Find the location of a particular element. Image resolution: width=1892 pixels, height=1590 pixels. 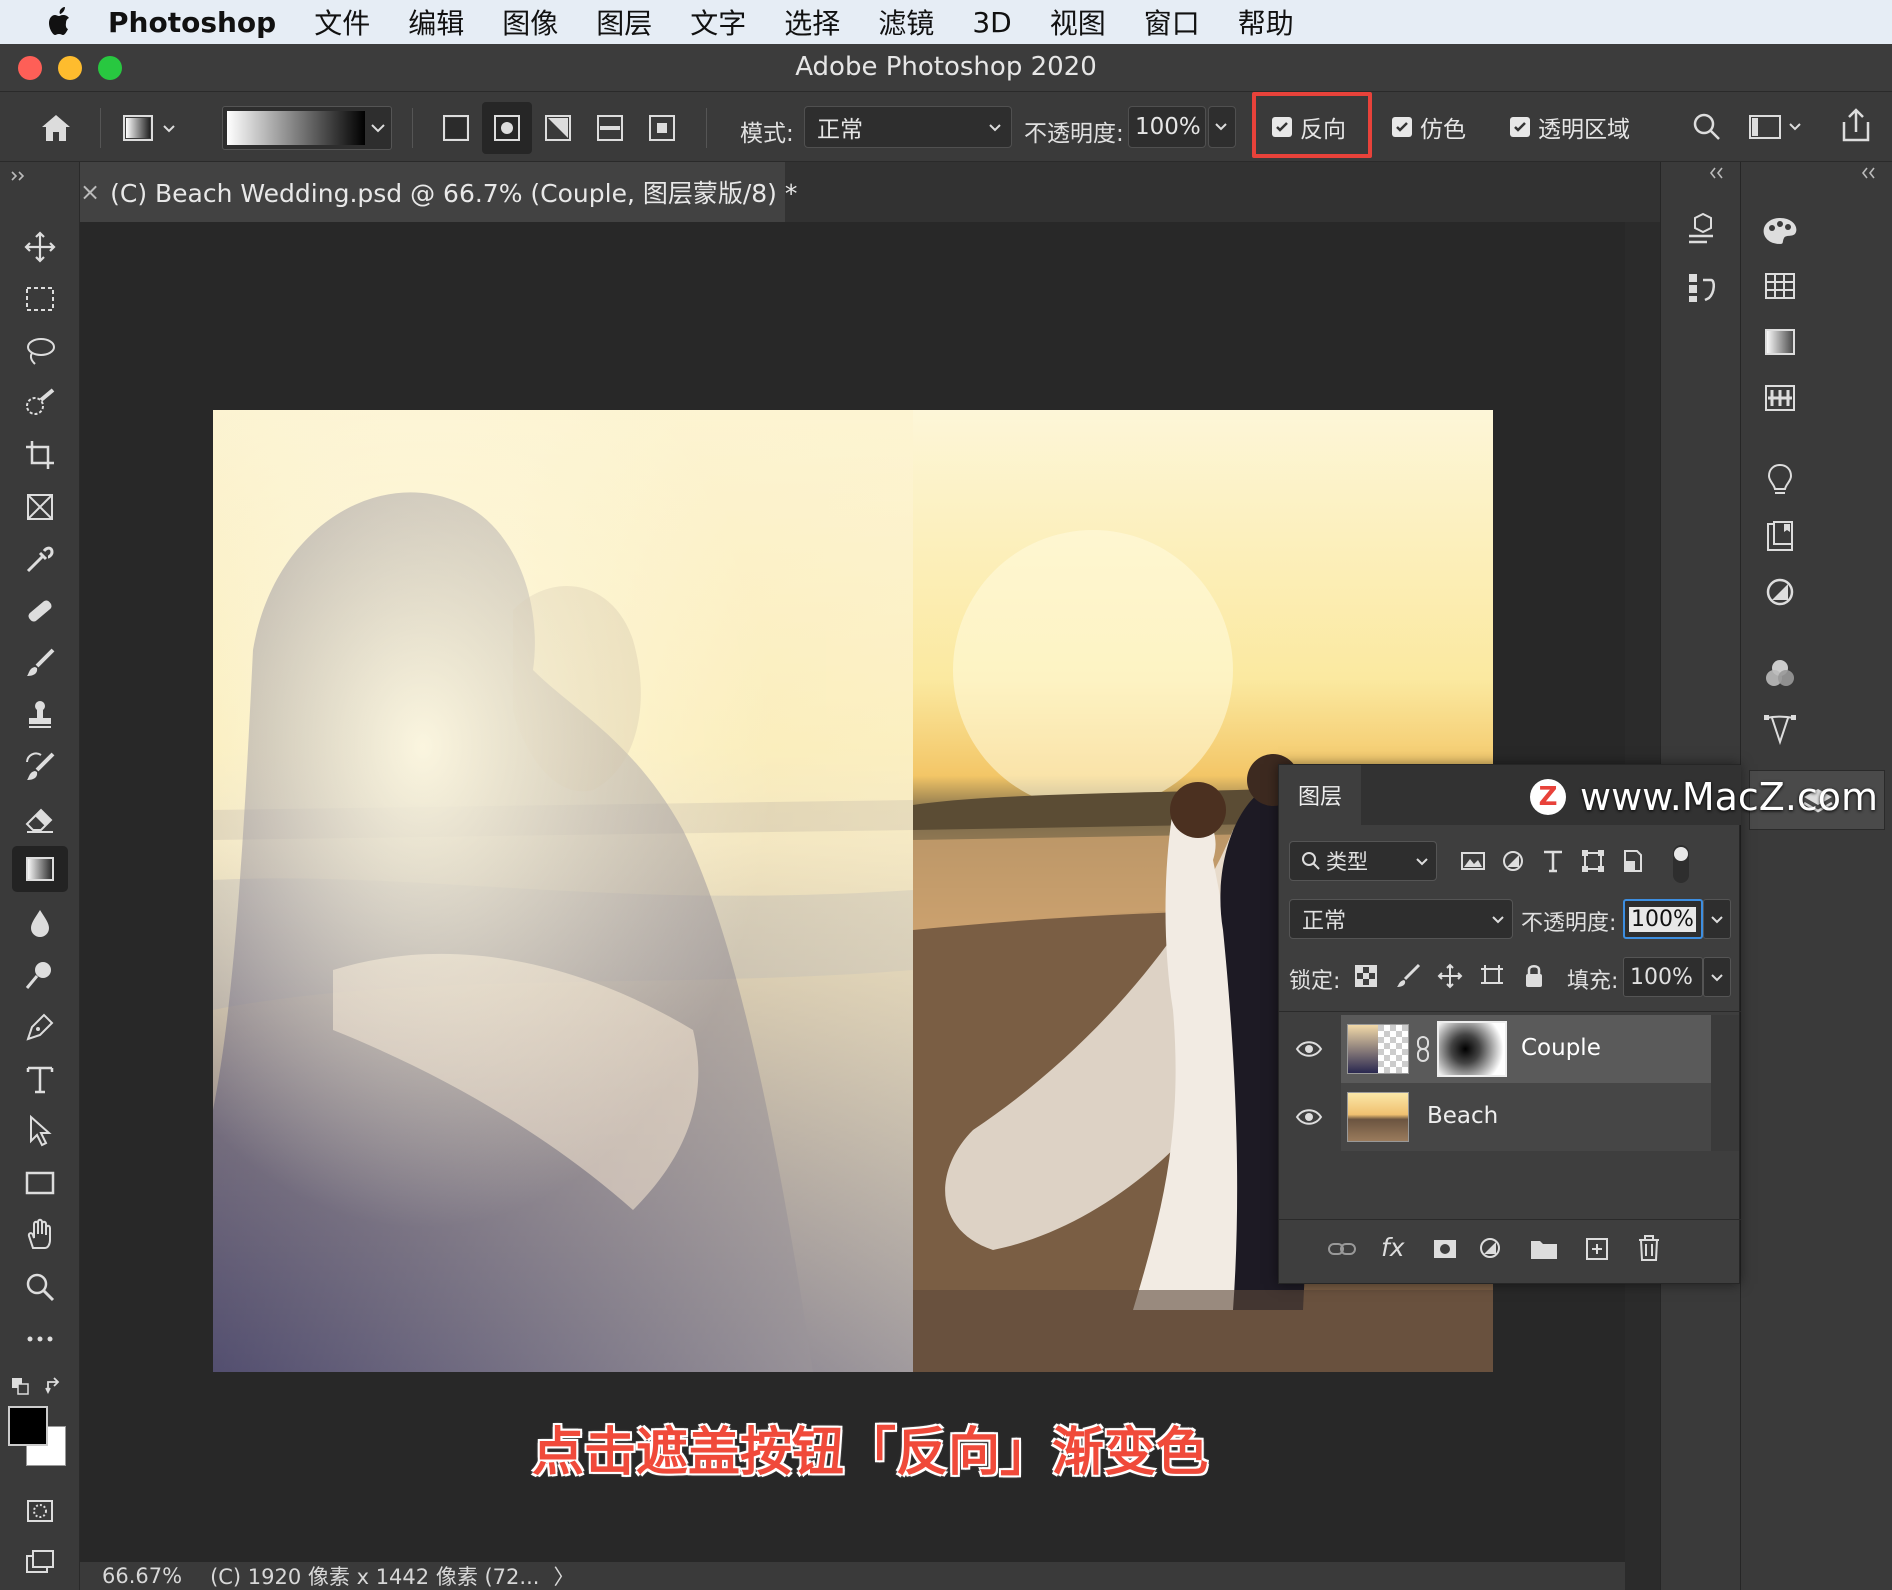

layer-name: Couple is located at coordinates (1561, 1048).